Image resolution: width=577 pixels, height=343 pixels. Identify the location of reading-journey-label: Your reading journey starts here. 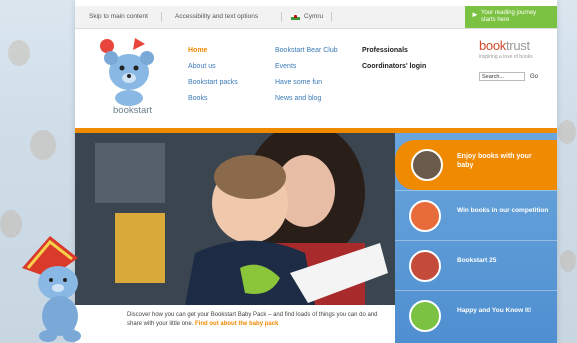
(509, 16).